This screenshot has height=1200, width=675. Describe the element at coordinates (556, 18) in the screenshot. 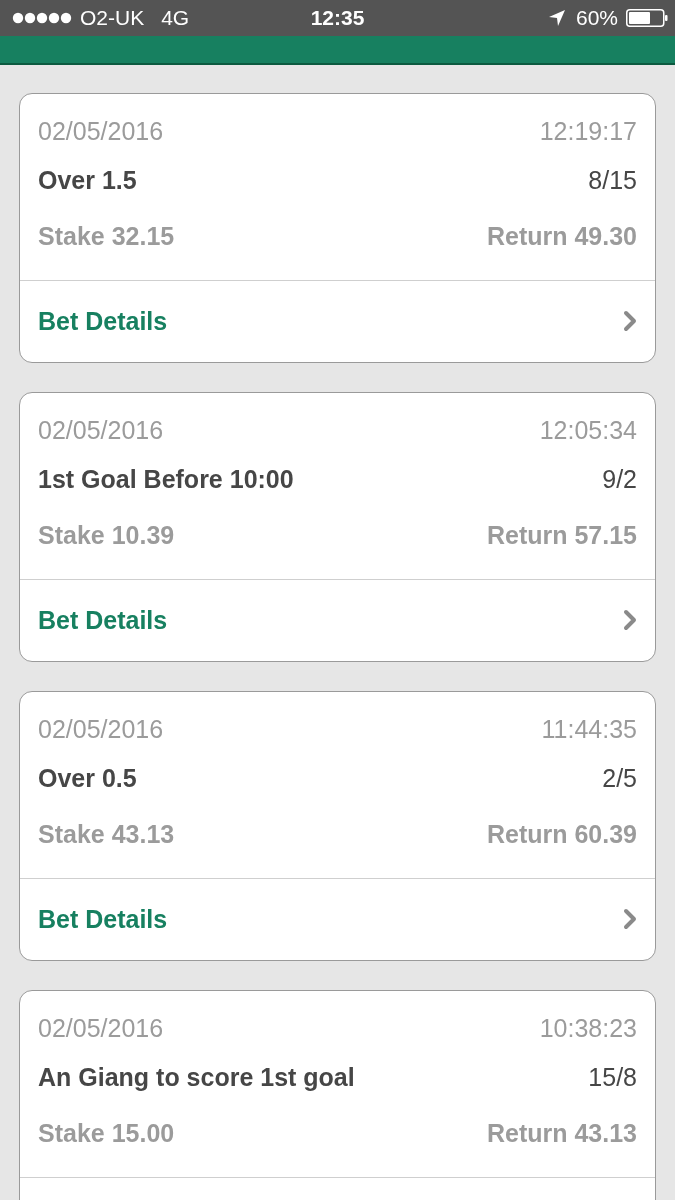

I see `location-arrow-icon` at that location.